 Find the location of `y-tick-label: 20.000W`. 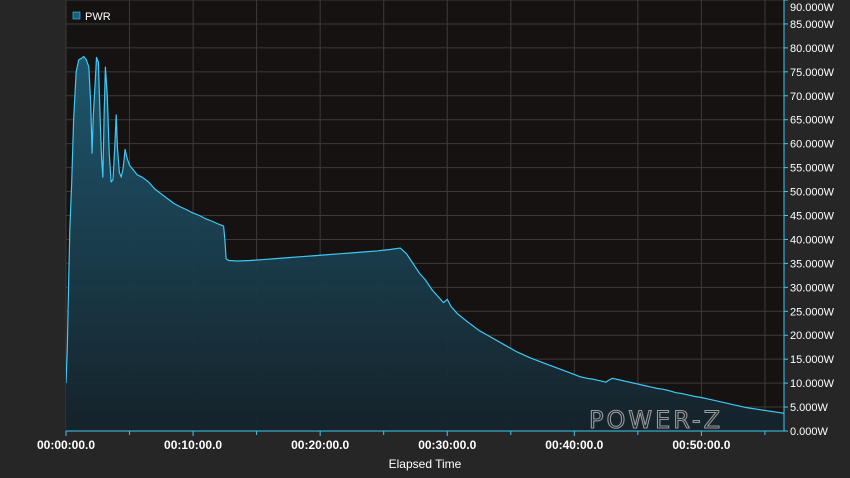

y-tick-label: 20.000W is located at coordinates (812, 336).